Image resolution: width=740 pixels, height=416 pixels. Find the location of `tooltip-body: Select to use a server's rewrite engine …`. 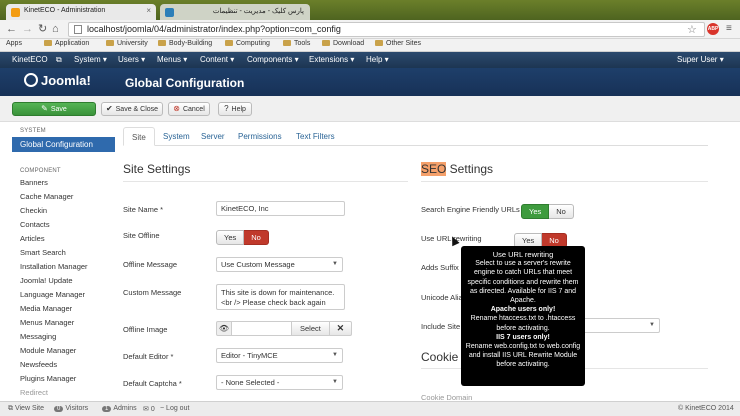

tooltip-body: Select to use a server's rewrite engine … is located at coordinates (523, 282).